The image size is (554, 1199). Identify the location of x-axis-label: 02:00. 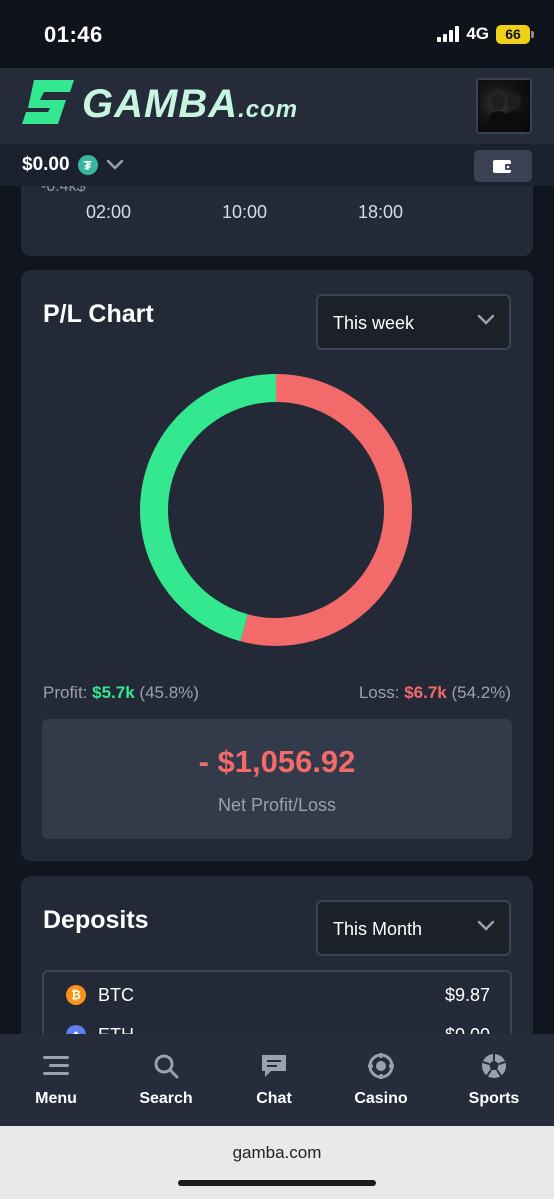
(109, 212).